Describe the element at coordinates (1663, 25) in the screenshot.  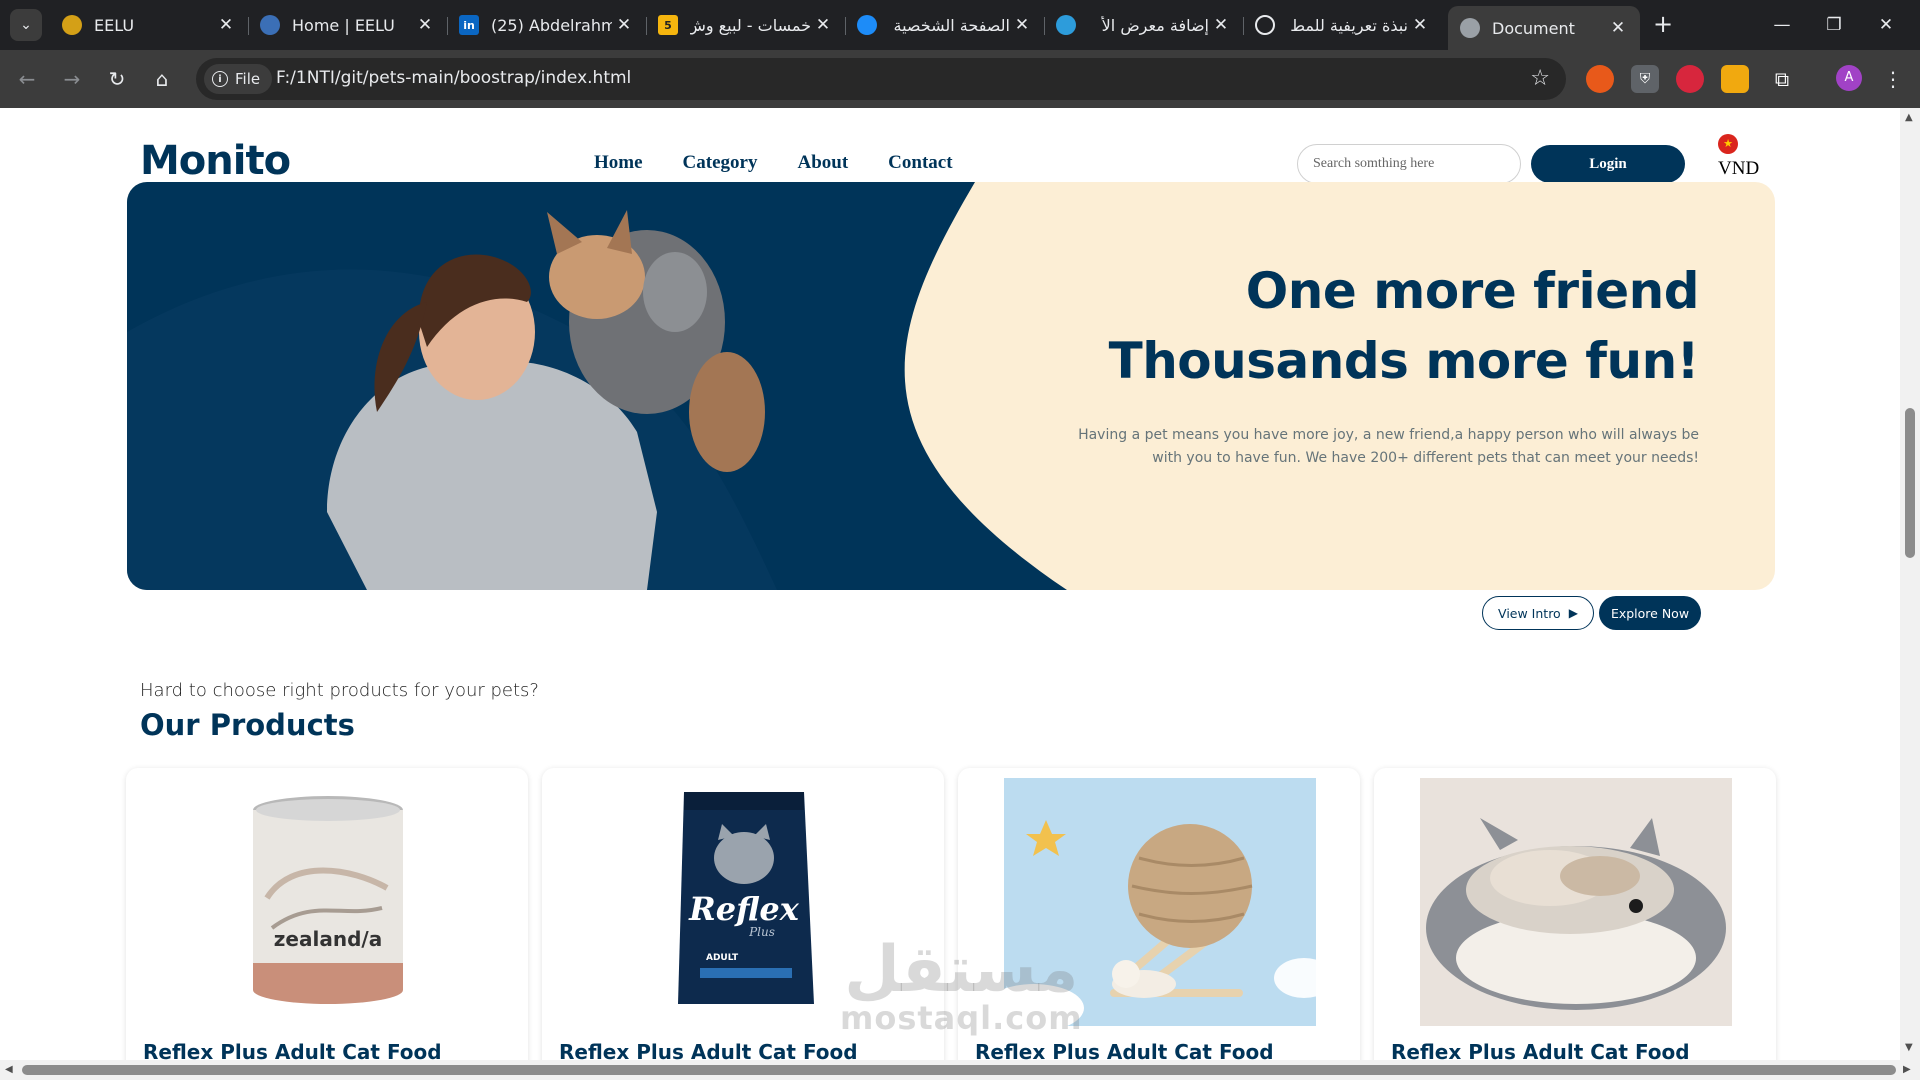
I see `new-tab-button: +` at that location.